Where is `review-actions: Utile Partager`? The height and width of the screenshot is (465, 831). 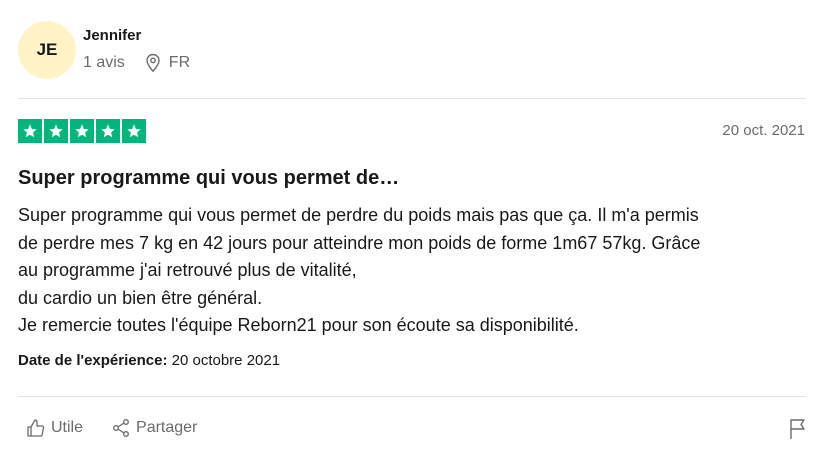 review-actions: Utile Partager is located at coordinates (111, 428).